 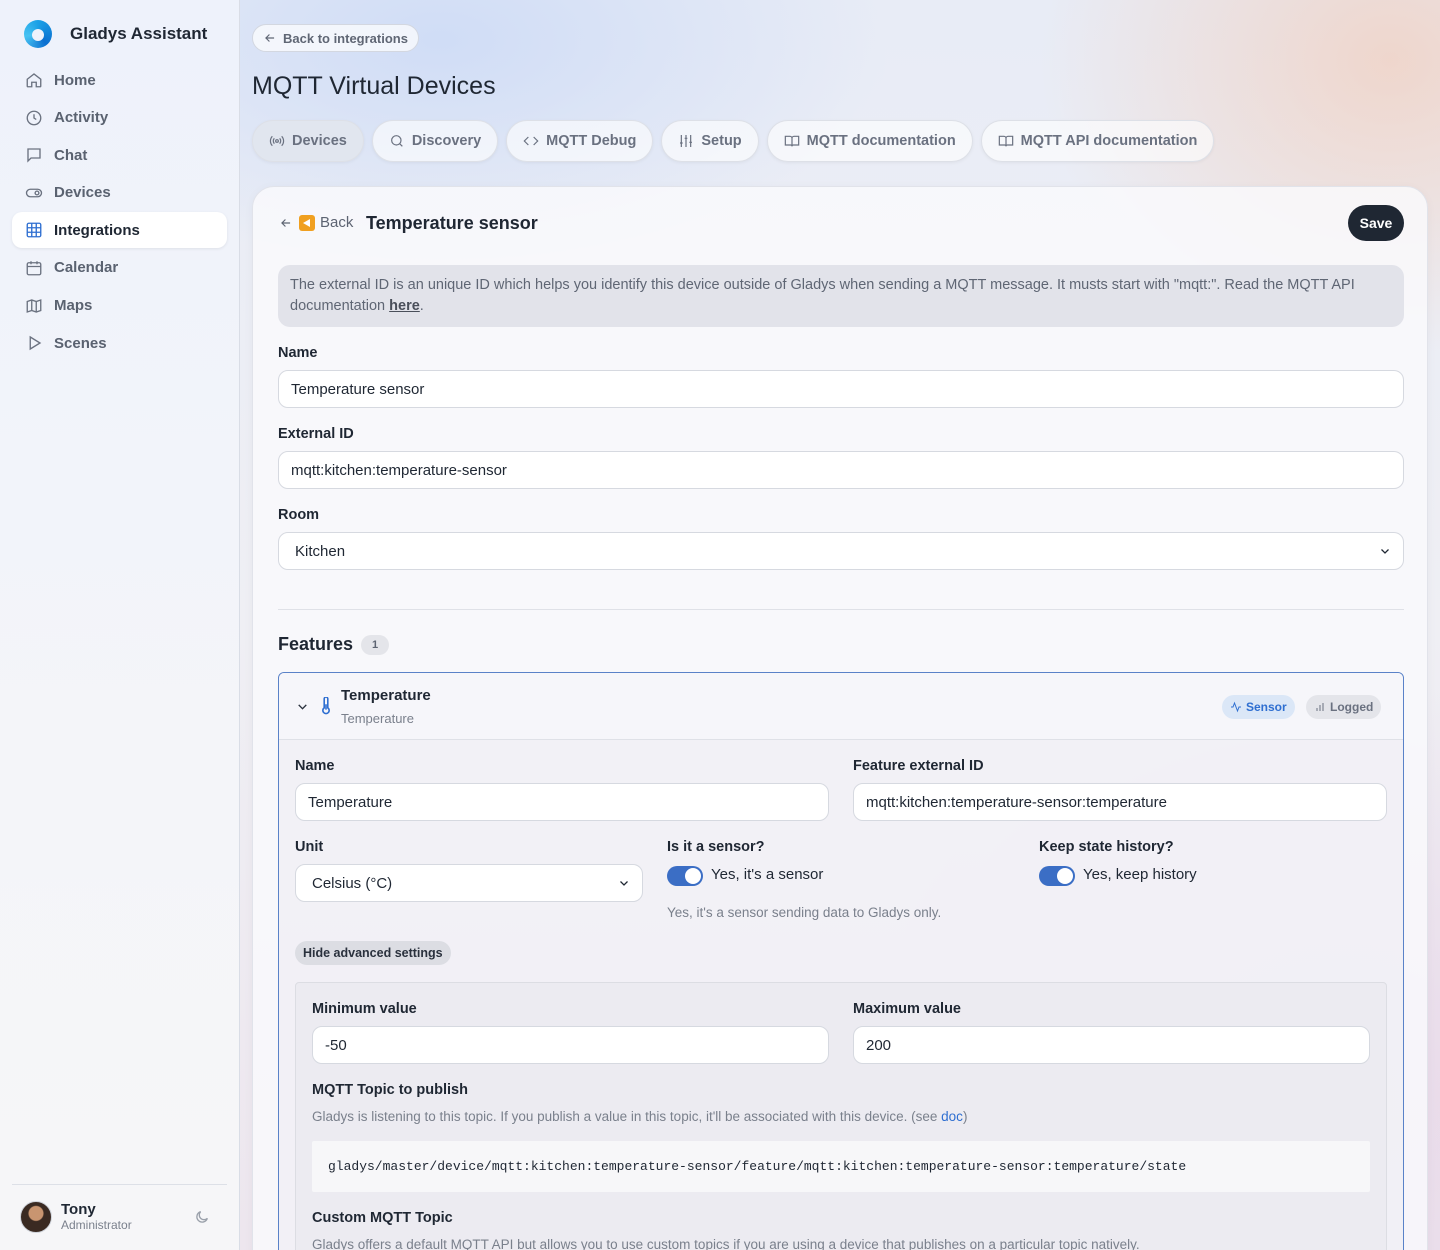 I want to click on gladys-logo-icon, so click(x=38, y=34).